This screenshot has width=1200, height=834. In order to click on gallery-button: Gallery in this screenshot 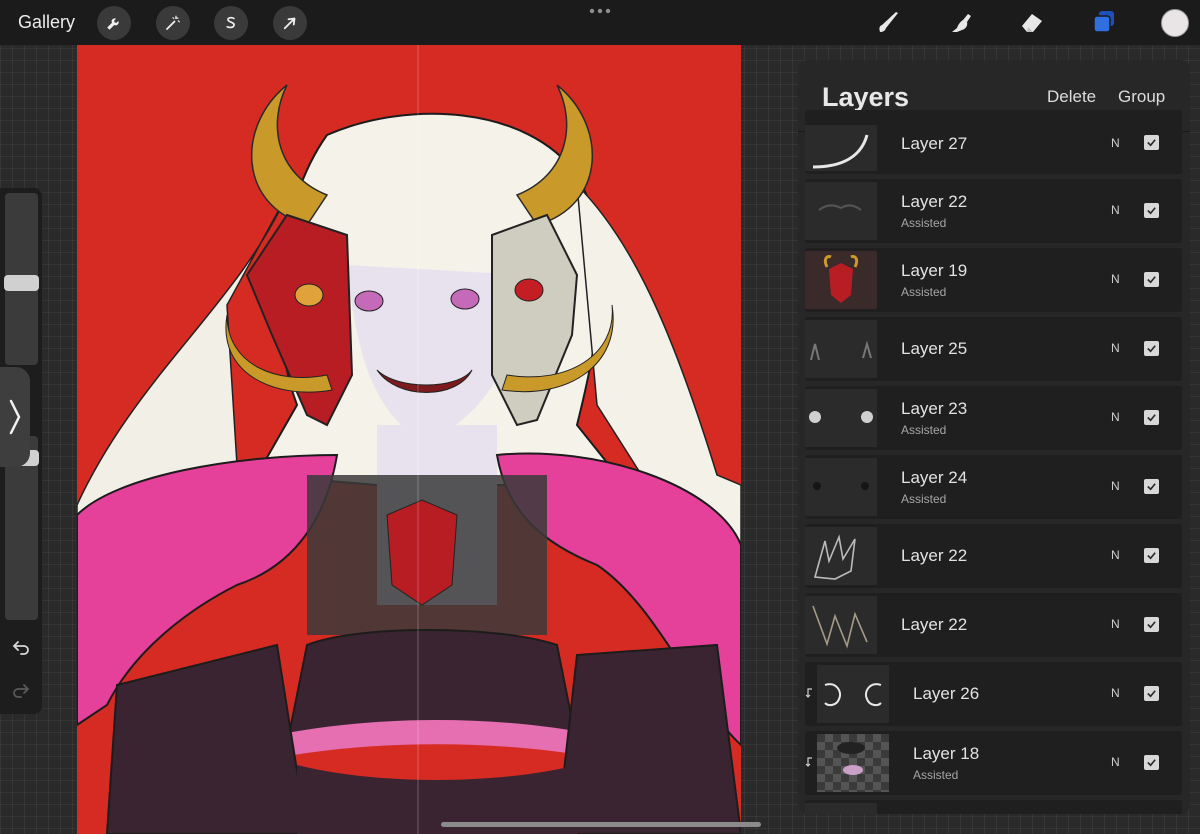, I will do `click(46, 22)`.